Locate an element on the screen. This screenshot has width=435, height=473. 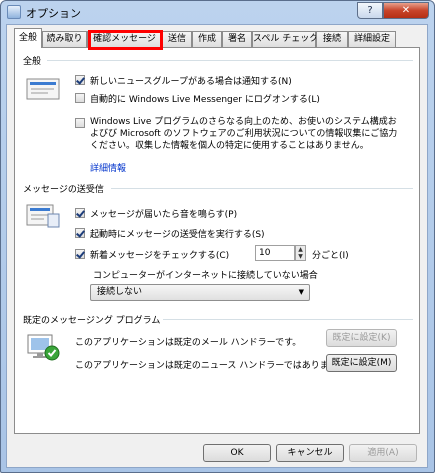
app-icon is located at coordinates (14, 12).